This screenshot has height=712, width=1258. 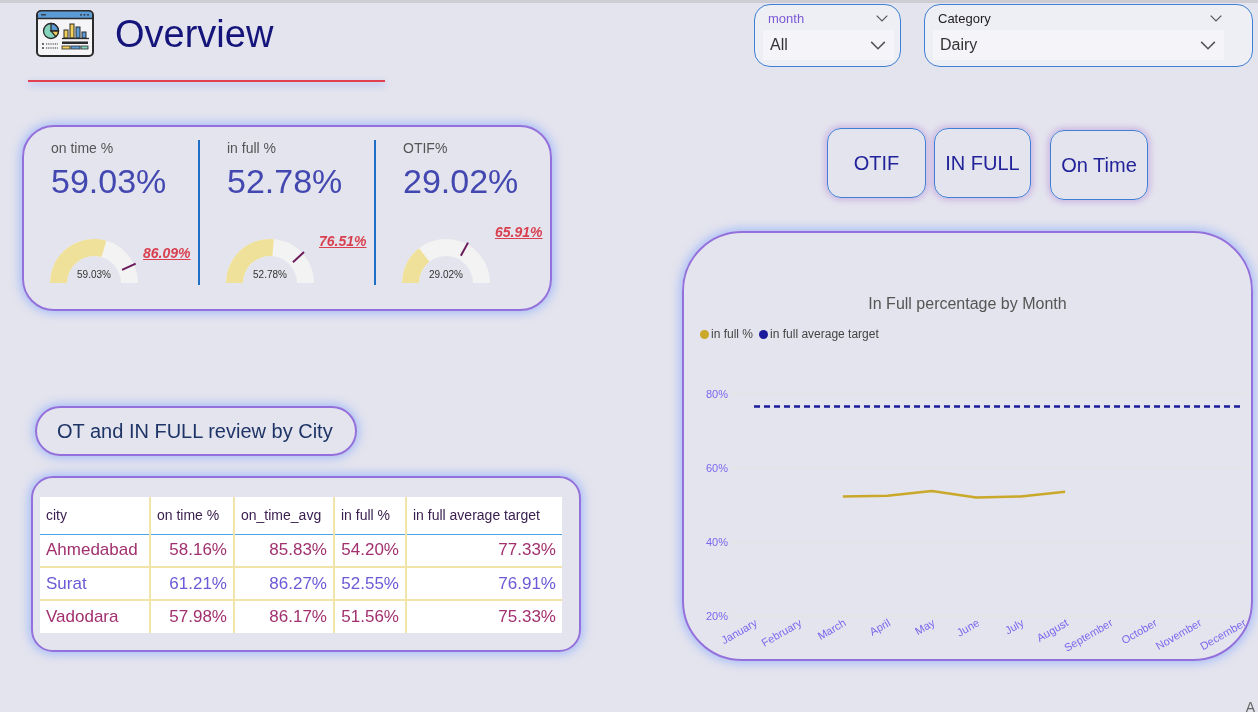 I want to click on kpi-value: 29.02%, so click(x=461, y=181).